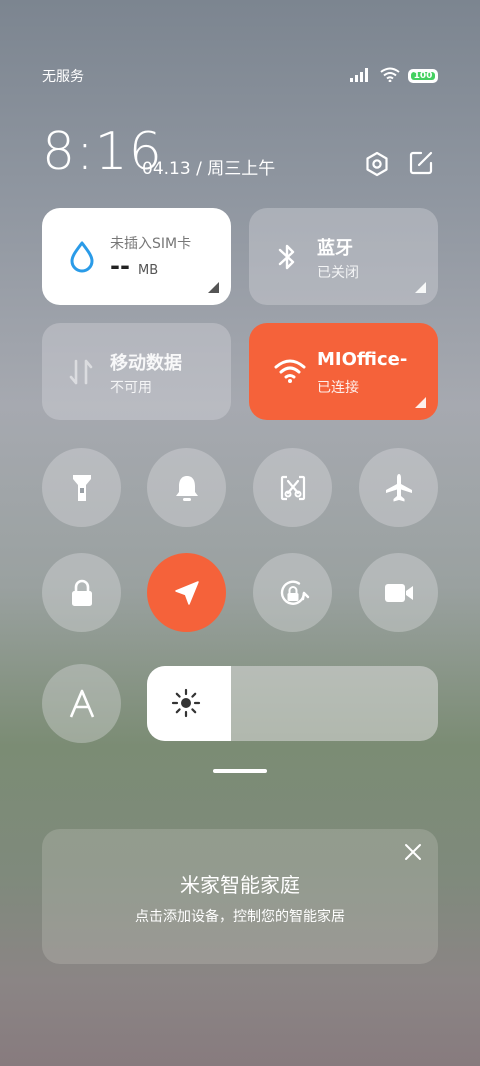 The height and width of the screenshot is (1066, 480). I want to click on wifi-status: 已连接, so click(338, 388).